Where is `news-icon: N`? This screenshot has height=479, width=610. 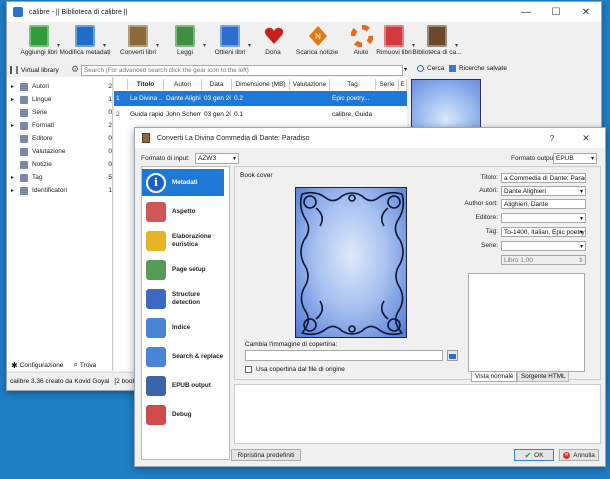
news-icon: N is located at coordinates (317, 36).